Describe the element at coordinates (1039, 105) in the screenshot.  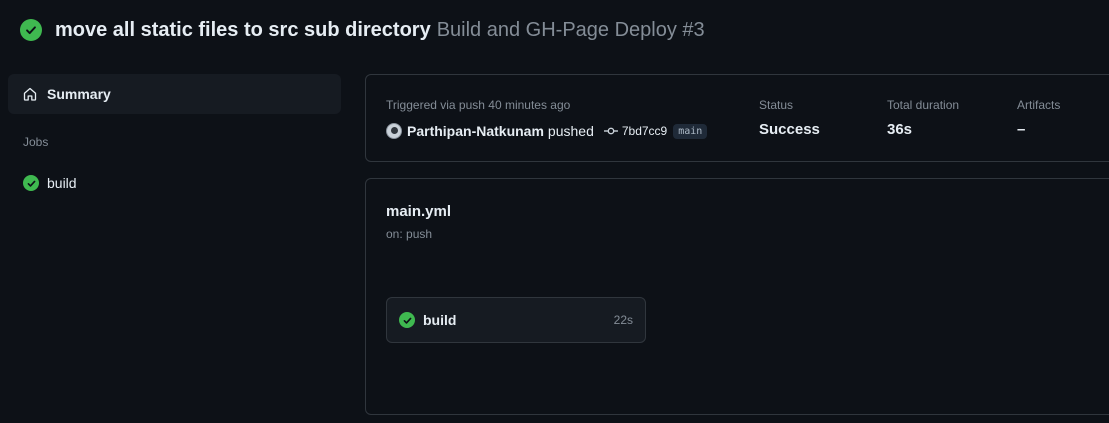
I see `artifacts-label: Artifacts` at that location.